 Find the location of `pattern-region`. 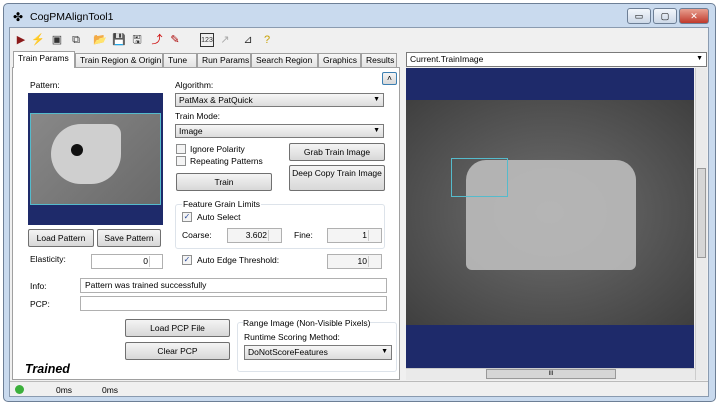

pattern-region is located at coordinates (95, 159).